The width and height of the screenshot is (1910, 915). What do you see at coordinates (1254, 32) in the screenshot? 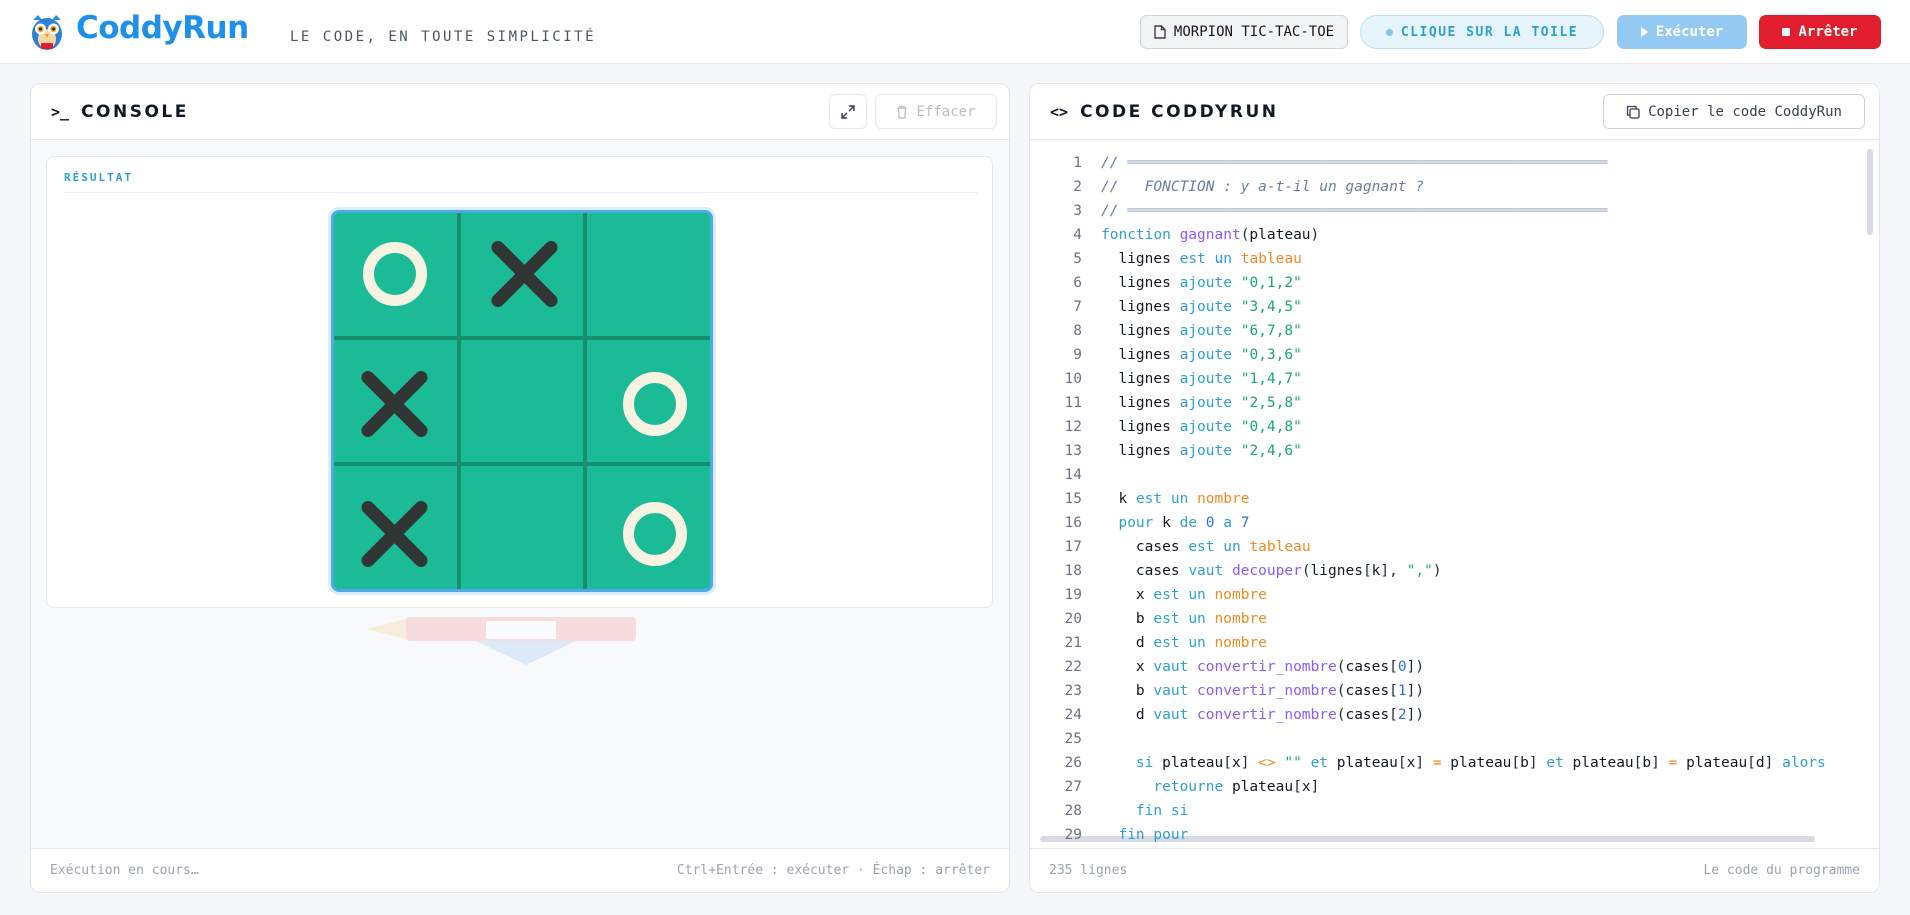
I see `project-name: MORPION TIC-TAC-TOE` at bounding box center [1254, 32].